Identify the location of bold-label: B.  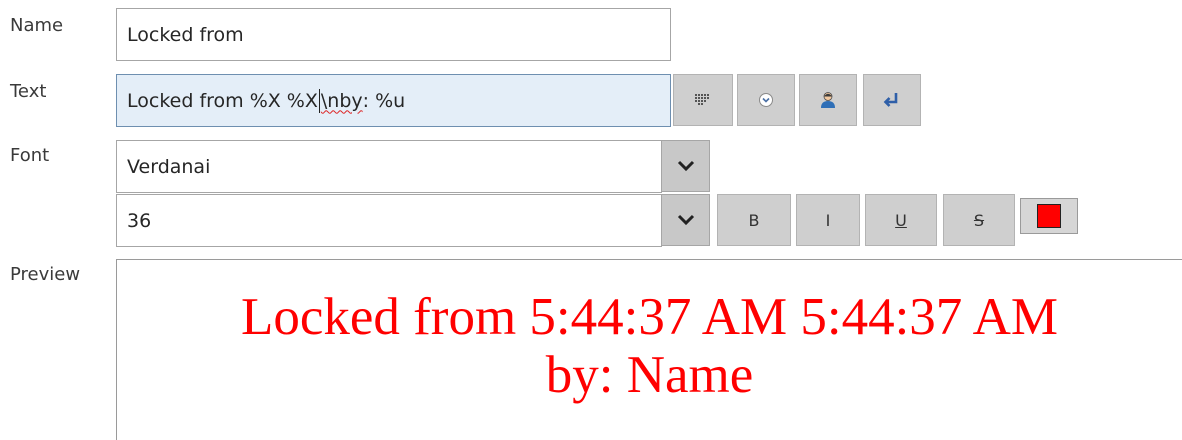
(754, 220).